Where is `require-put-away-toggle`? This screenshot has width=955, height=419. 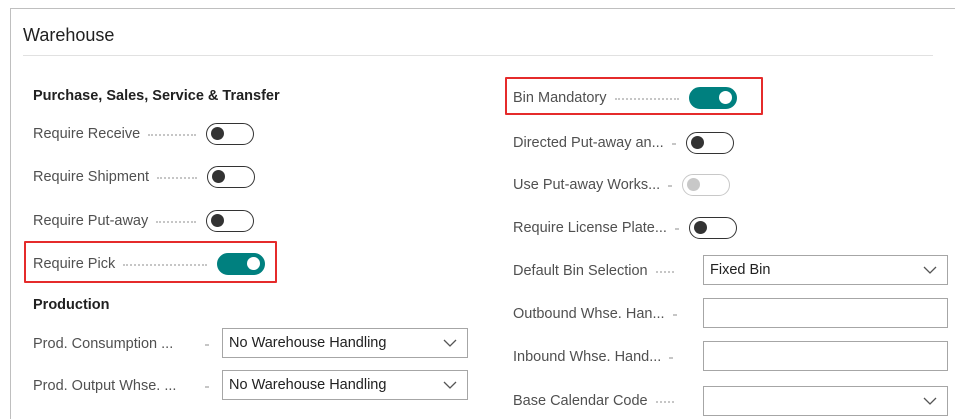 require-put-away-toggle is located at coordinates (230, 221).